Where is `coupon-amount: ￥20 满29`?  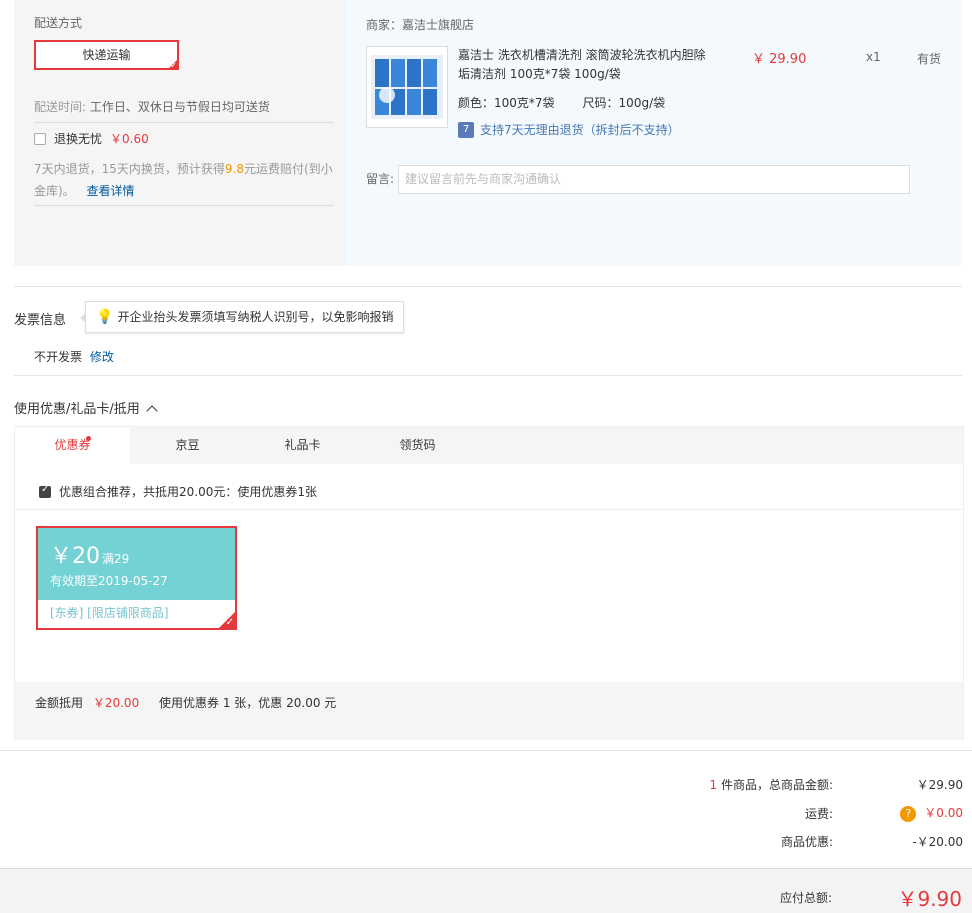
coupon-amount: ￥20 满29 is located at coordinates (89, 554).